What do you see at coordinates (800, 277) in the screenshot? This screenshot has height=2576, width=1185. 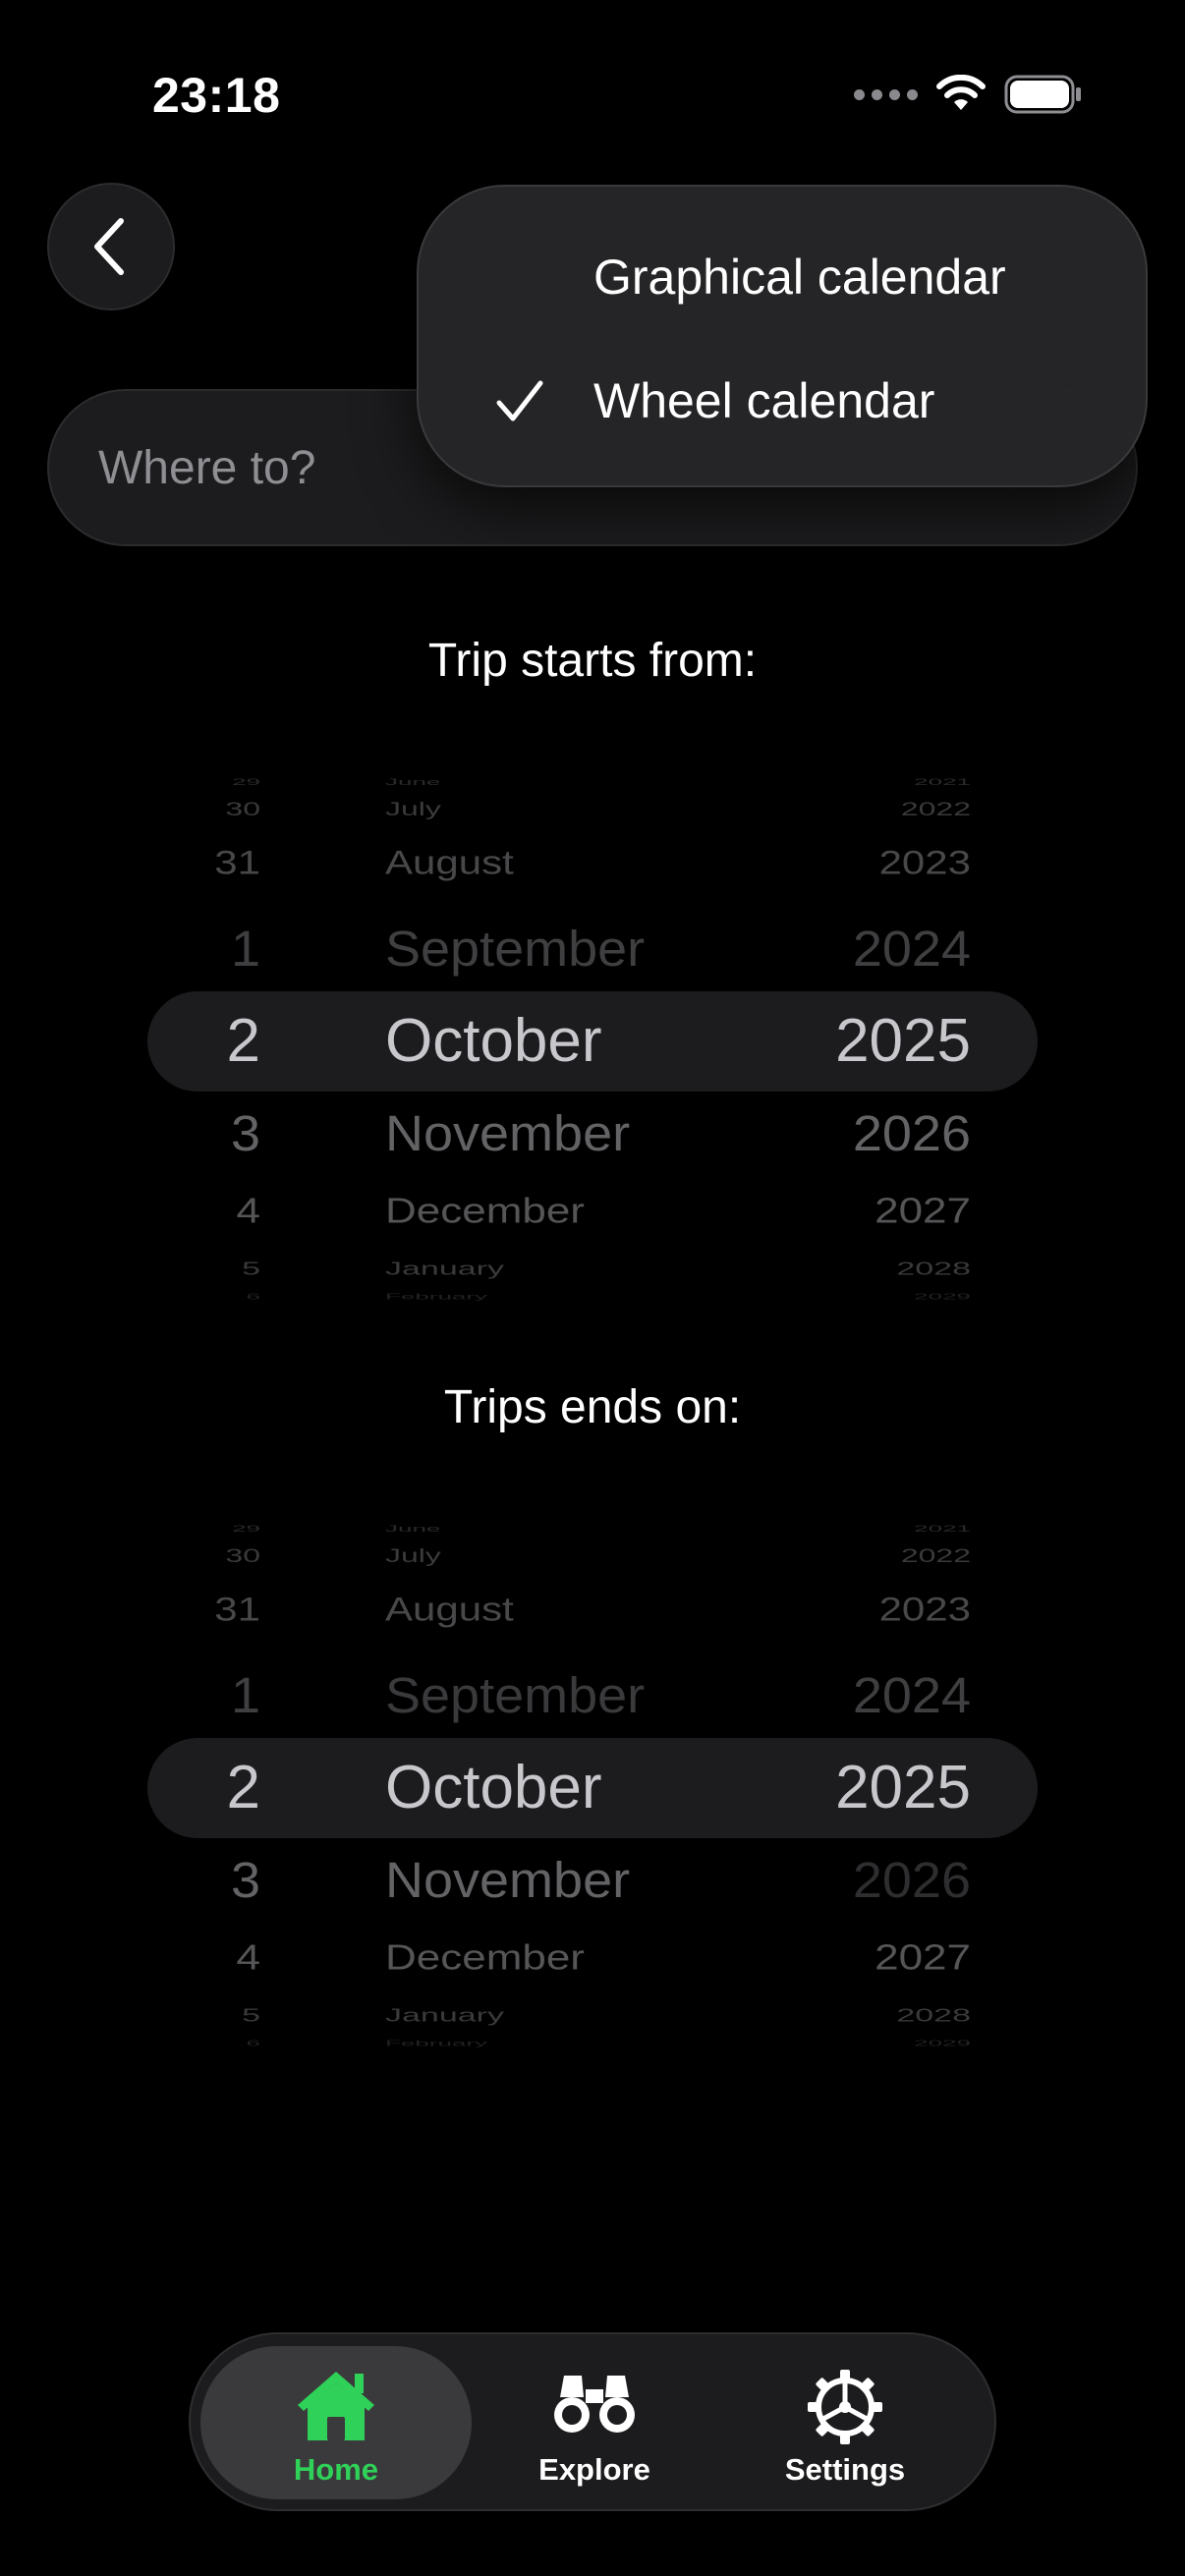 I see `menu-item-label: Graphical calendar` at bounding box center [800, 277].